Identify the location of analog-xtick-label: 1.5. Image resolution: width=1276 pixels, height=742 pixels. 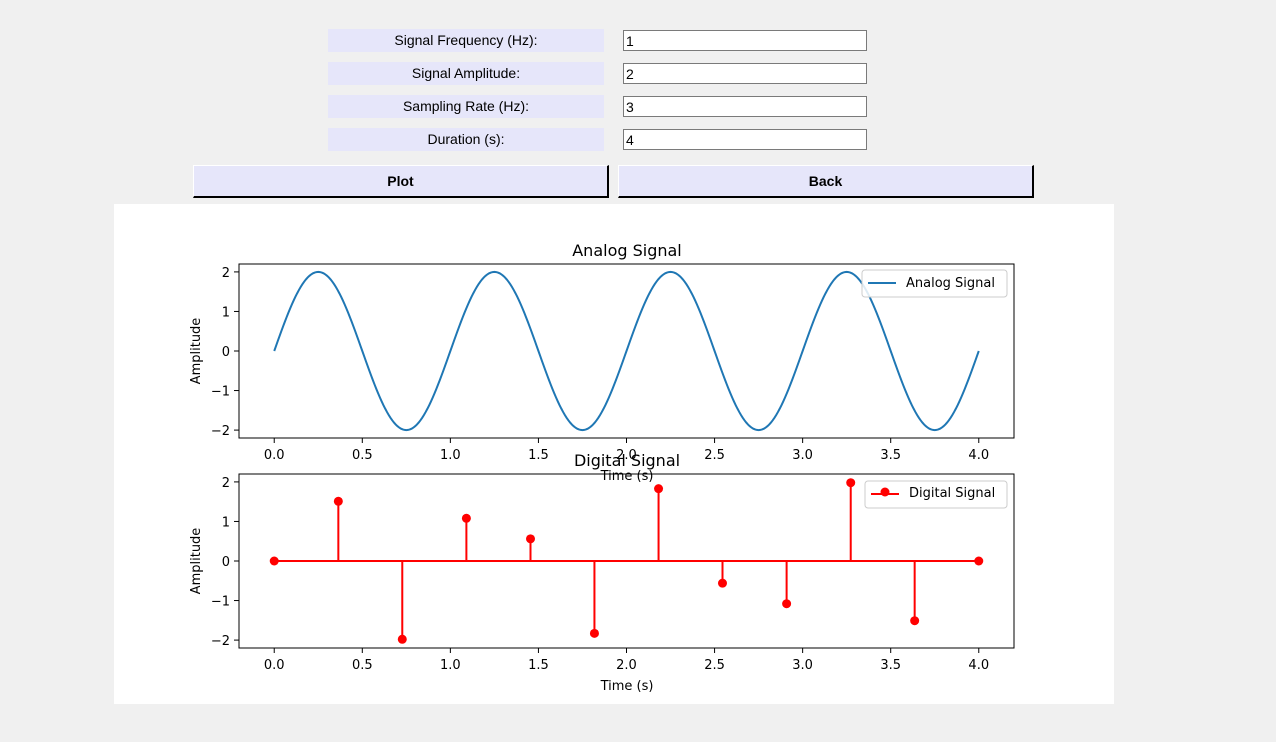
(538, 455).